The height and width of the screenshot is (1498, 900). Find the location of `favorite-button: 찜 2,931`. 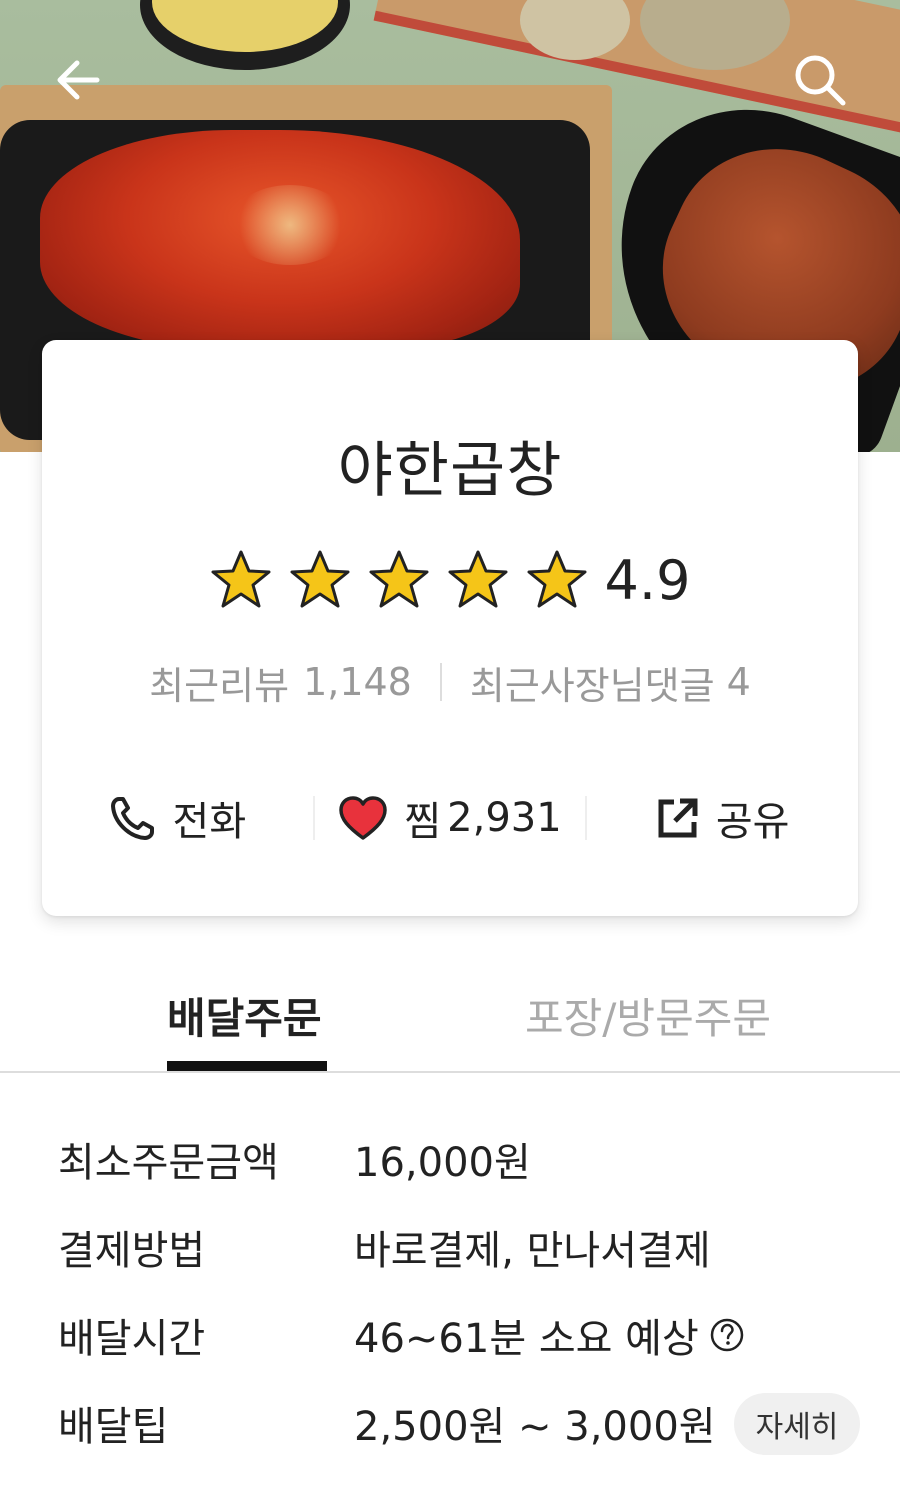

favorite-button: 찜 2,931 is located at coordinates (450, 818).